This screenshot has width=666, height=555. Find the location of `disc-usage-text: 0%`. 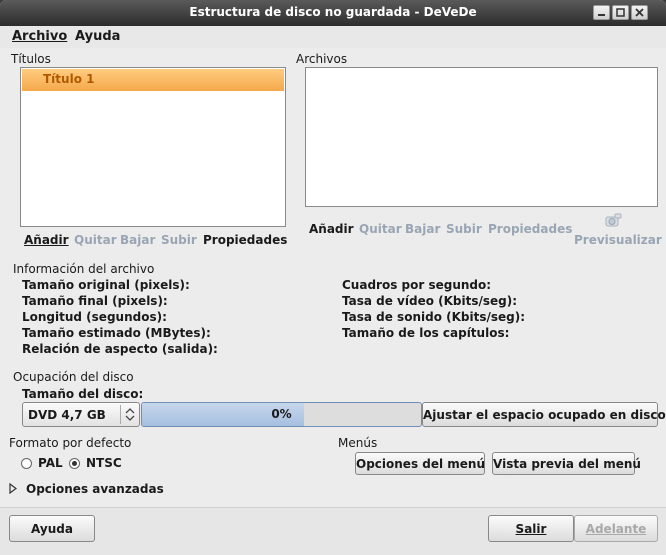

disc-usage-text: 0% is located at coordinates (281, 414).